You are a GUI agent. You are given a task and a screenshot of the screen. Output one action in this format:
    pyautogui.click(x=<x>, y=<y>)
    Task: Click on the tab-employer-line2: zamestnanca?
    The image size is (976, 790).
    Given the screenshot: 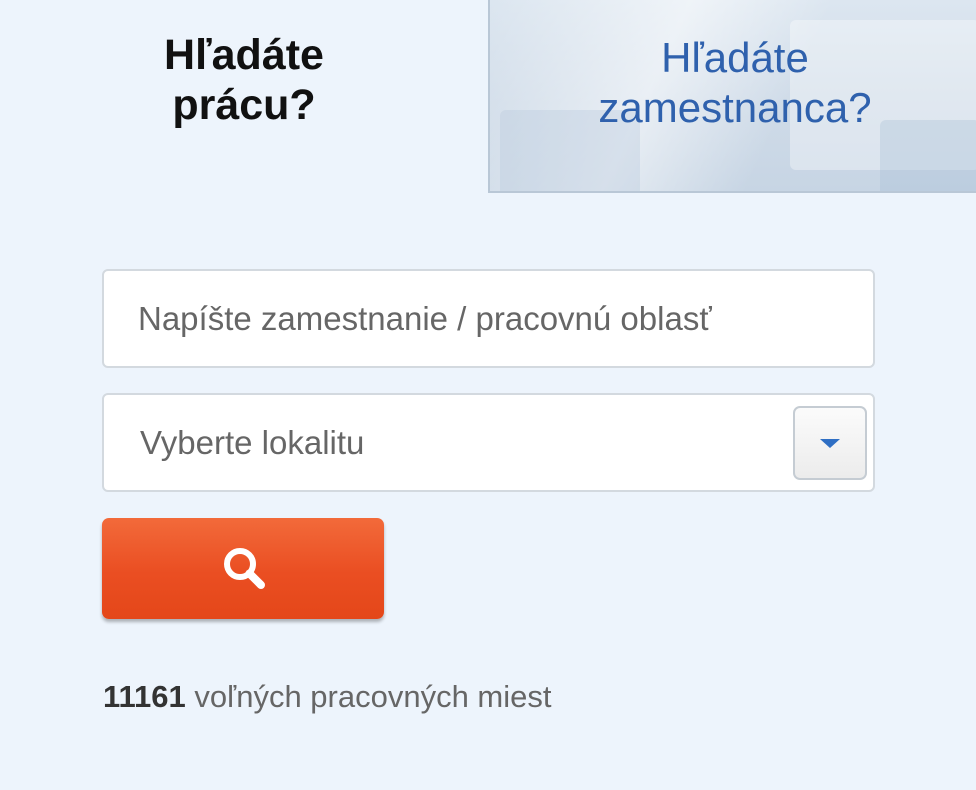 What is the action you would take?
    pyautogui.click(x=735, y=107)
    